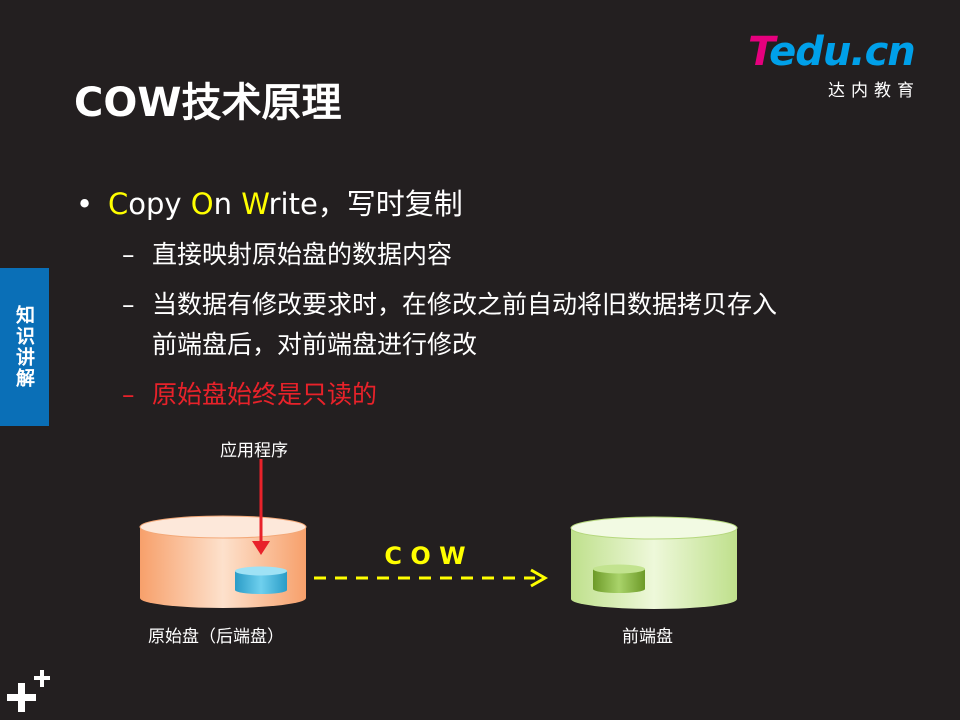 This screenshot has height=720, width=960. I want to click on original-disk-icon, so click(223, 561).